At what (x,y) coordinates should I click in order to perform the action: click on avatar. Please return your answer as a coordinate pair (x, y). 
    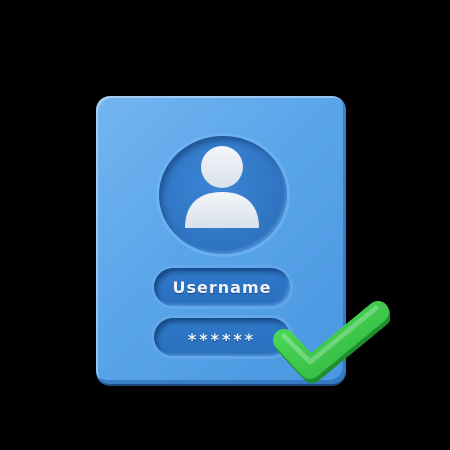
    Looking at the image, I should click on (223, 195).